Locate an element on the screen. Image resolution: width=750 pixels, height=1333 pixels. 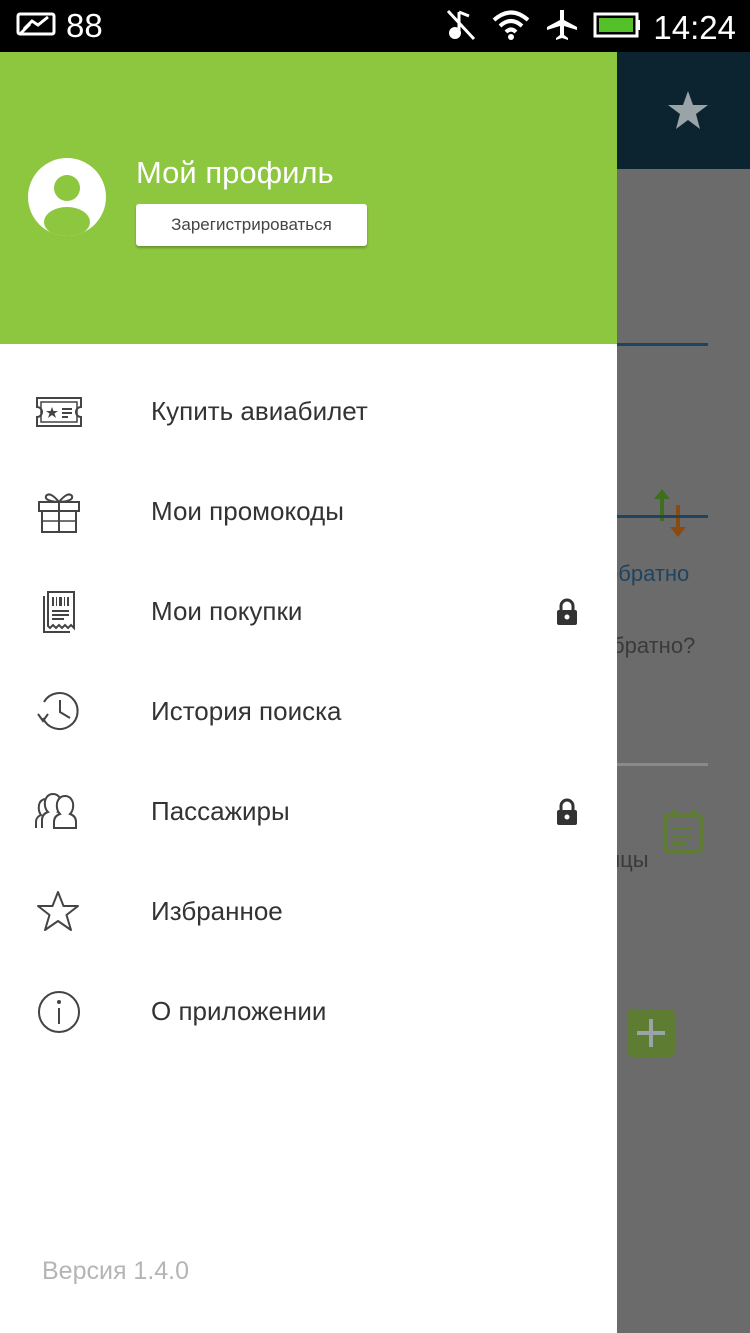
gift-icon is located at coordinates (59, 512).